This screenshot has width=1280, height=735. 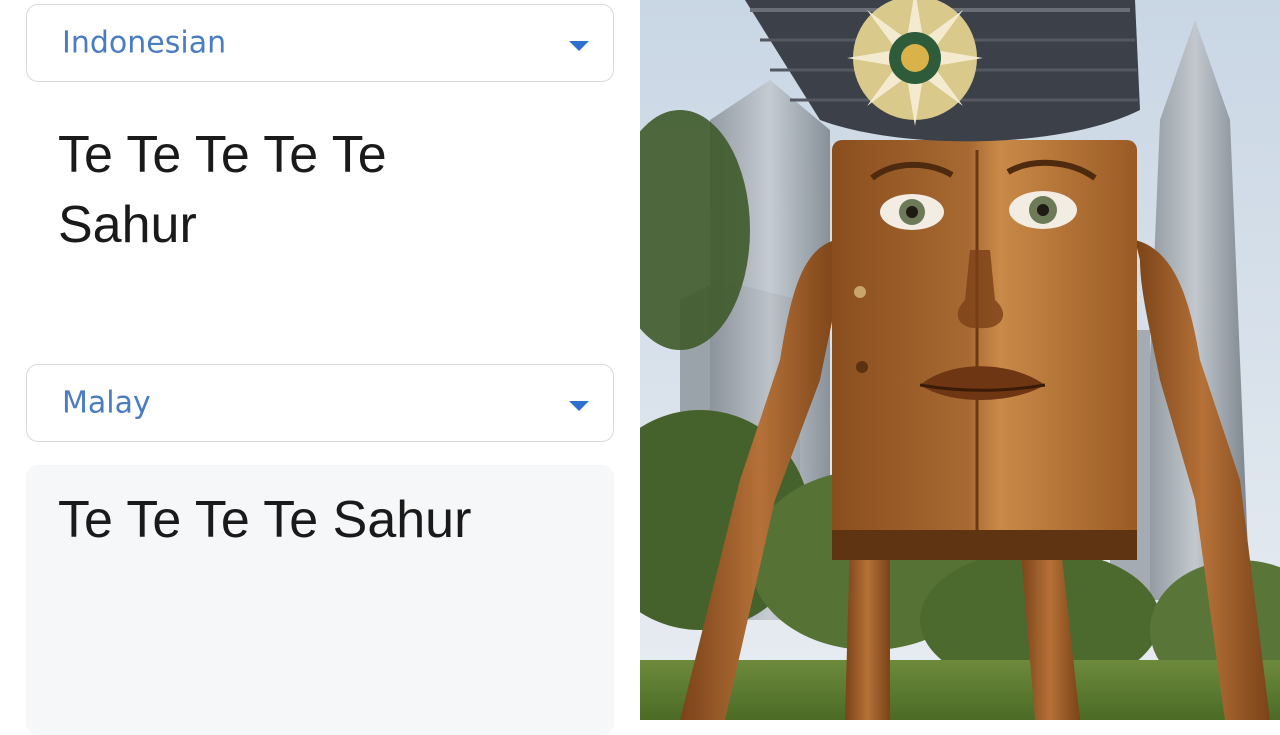 What do you see at coordinates (106, 403) in the screenshot?
I see `target-language-label: Malay` at bounding box center [106, 403].